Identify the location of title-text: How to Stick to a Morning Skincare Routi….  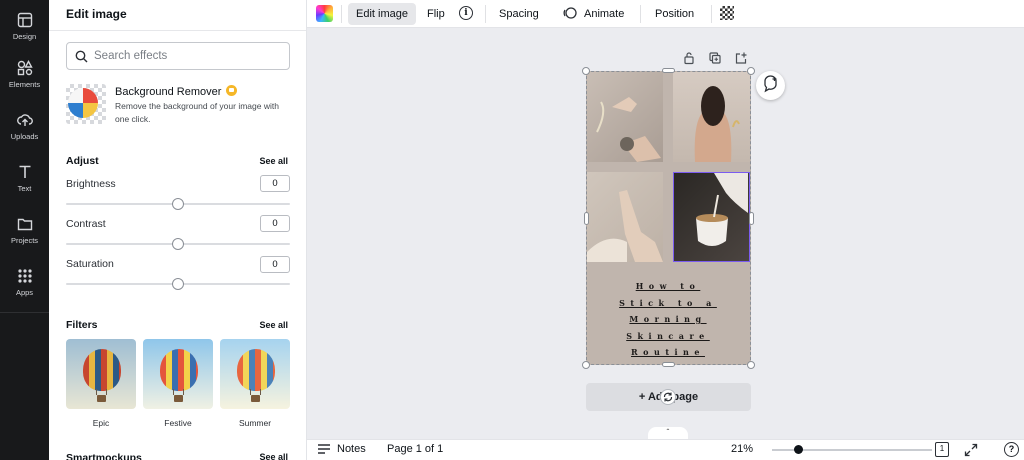
(668, 319).